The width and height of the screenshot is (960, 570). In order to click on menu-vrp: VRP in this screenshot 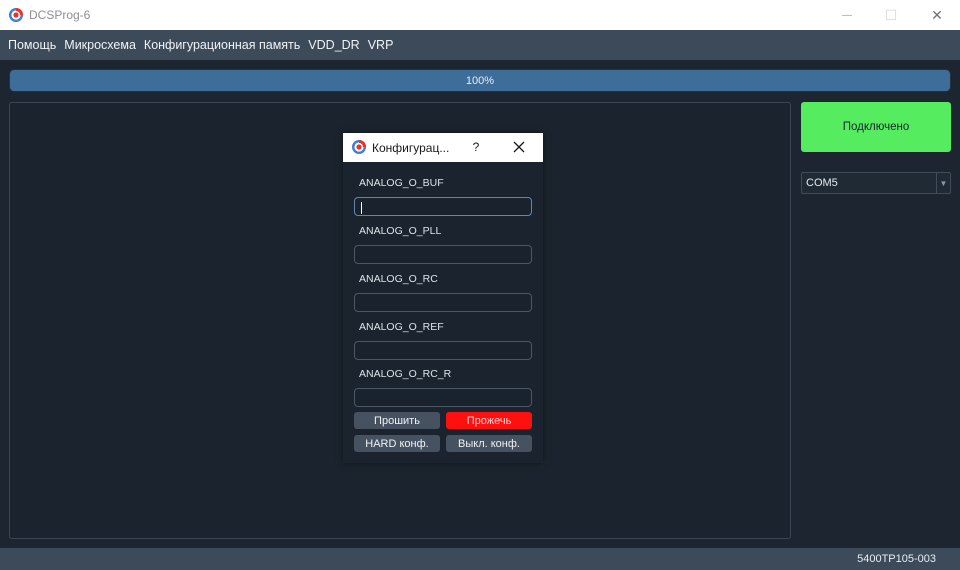, I will do `click(381, 45)`.